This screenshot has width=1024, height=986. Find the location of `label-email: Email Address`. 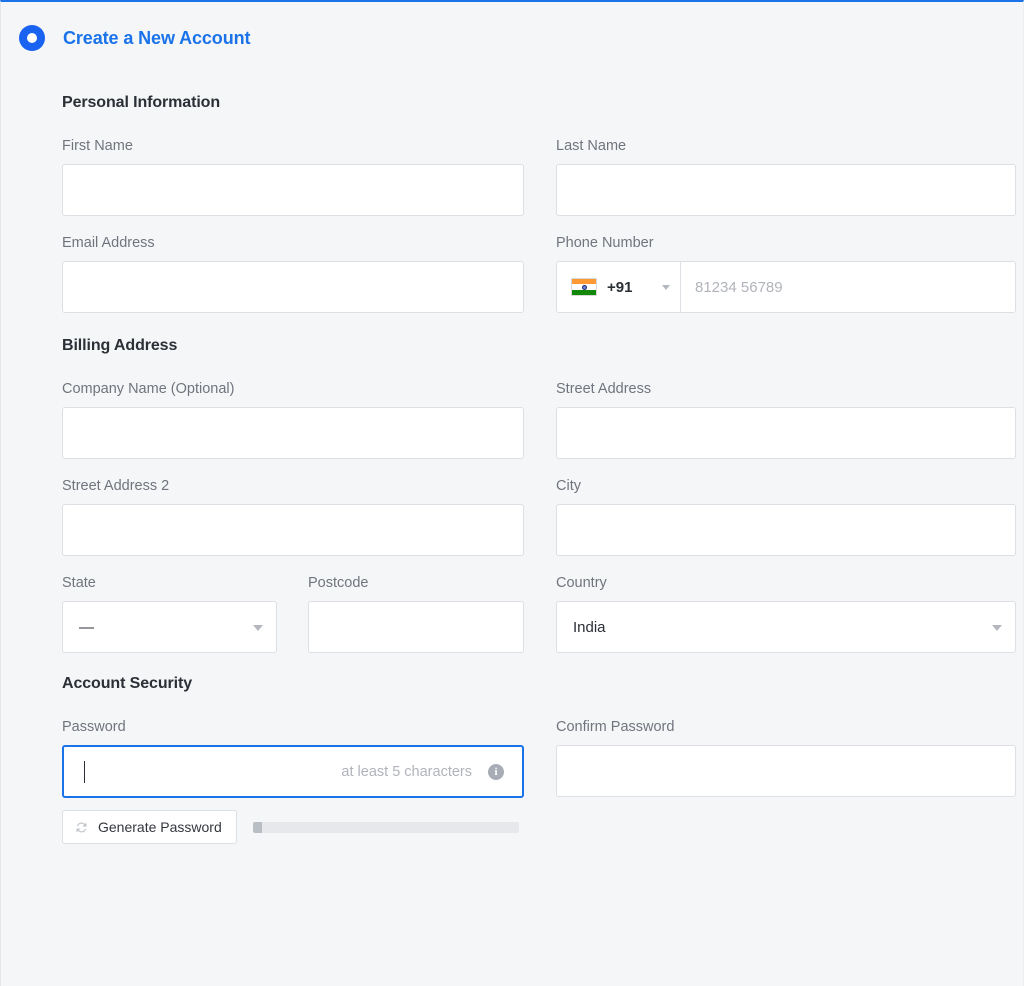

label-email: Email Address is located at coordinates (108, 243).